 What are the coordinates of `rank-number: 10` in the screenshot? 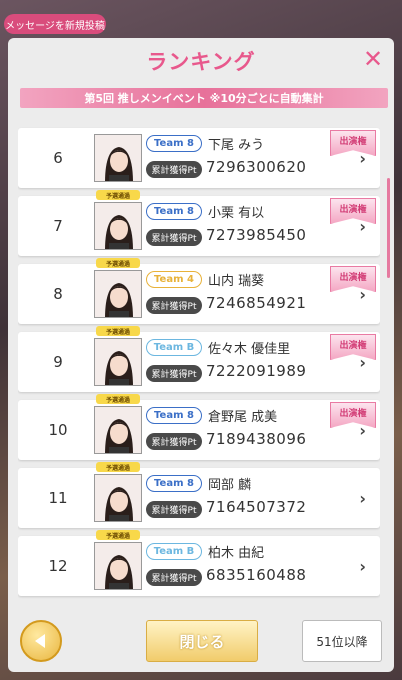 It's located at (58, 430).